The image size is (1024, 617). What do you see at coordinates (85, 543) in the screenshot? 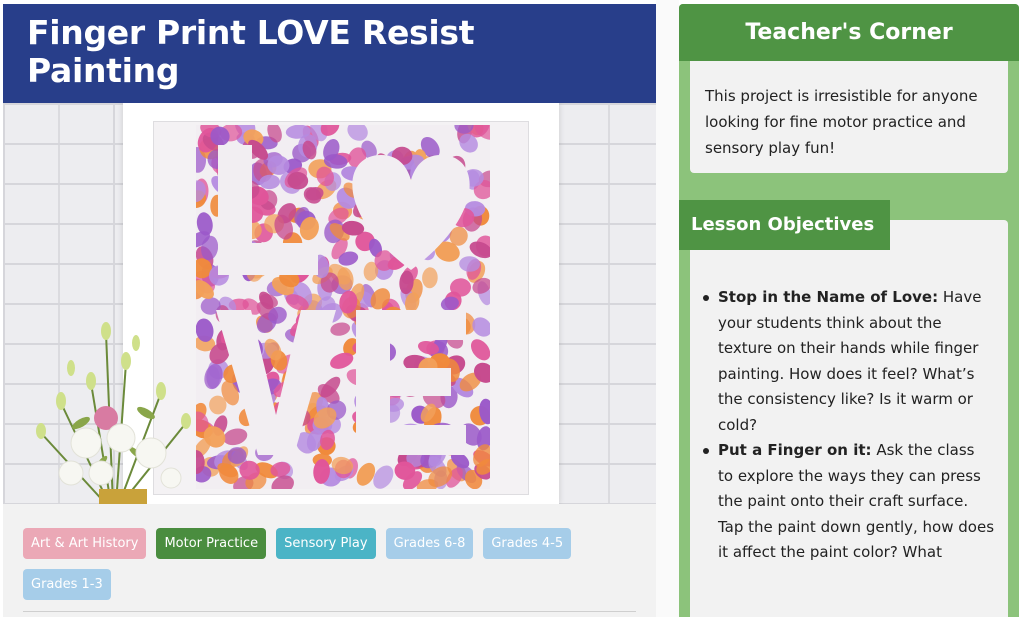
I see `tag-art-history: Art & Art History` at bounding box center [85, 543].